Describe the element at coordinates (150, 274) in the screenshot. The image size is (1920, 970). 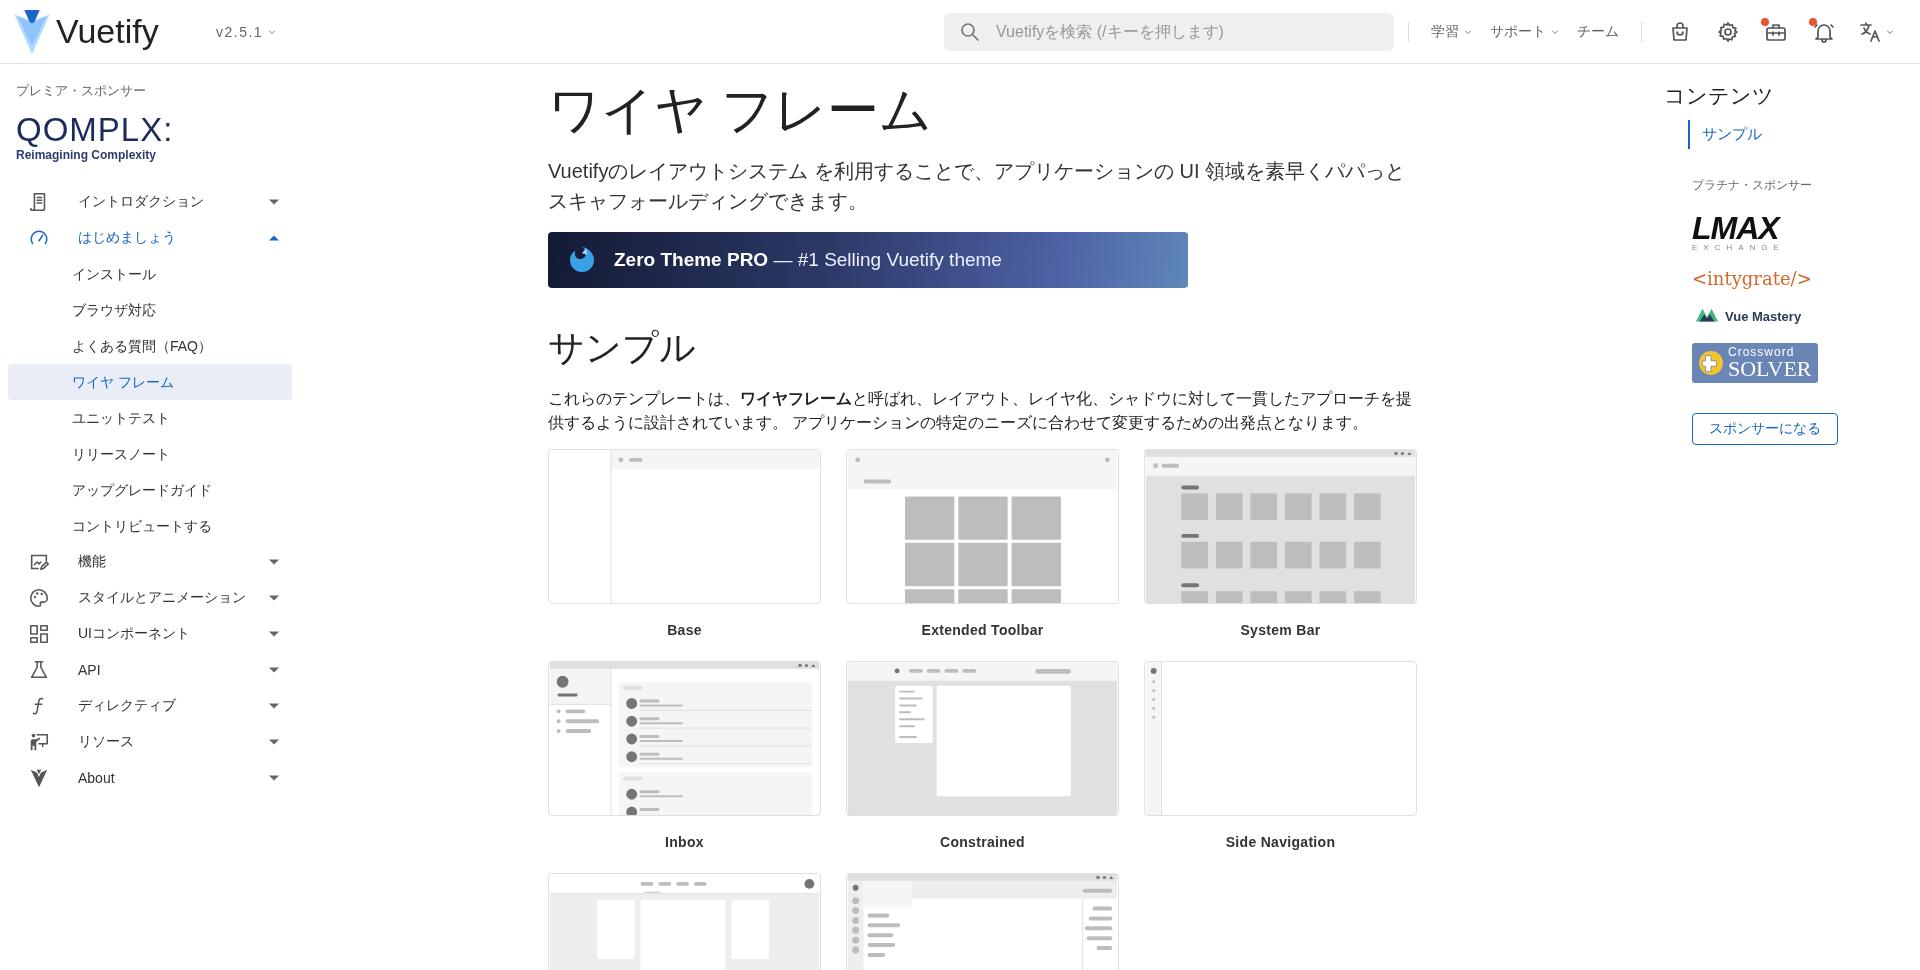
I see `nav-item: インストール` at that location.